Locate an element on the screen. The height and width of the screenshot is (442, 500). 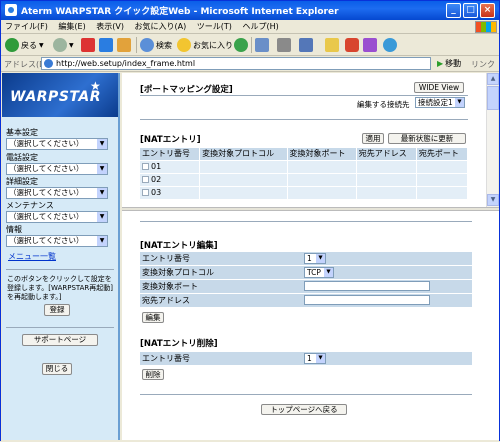
people-button is located at coordinates (391, 45).